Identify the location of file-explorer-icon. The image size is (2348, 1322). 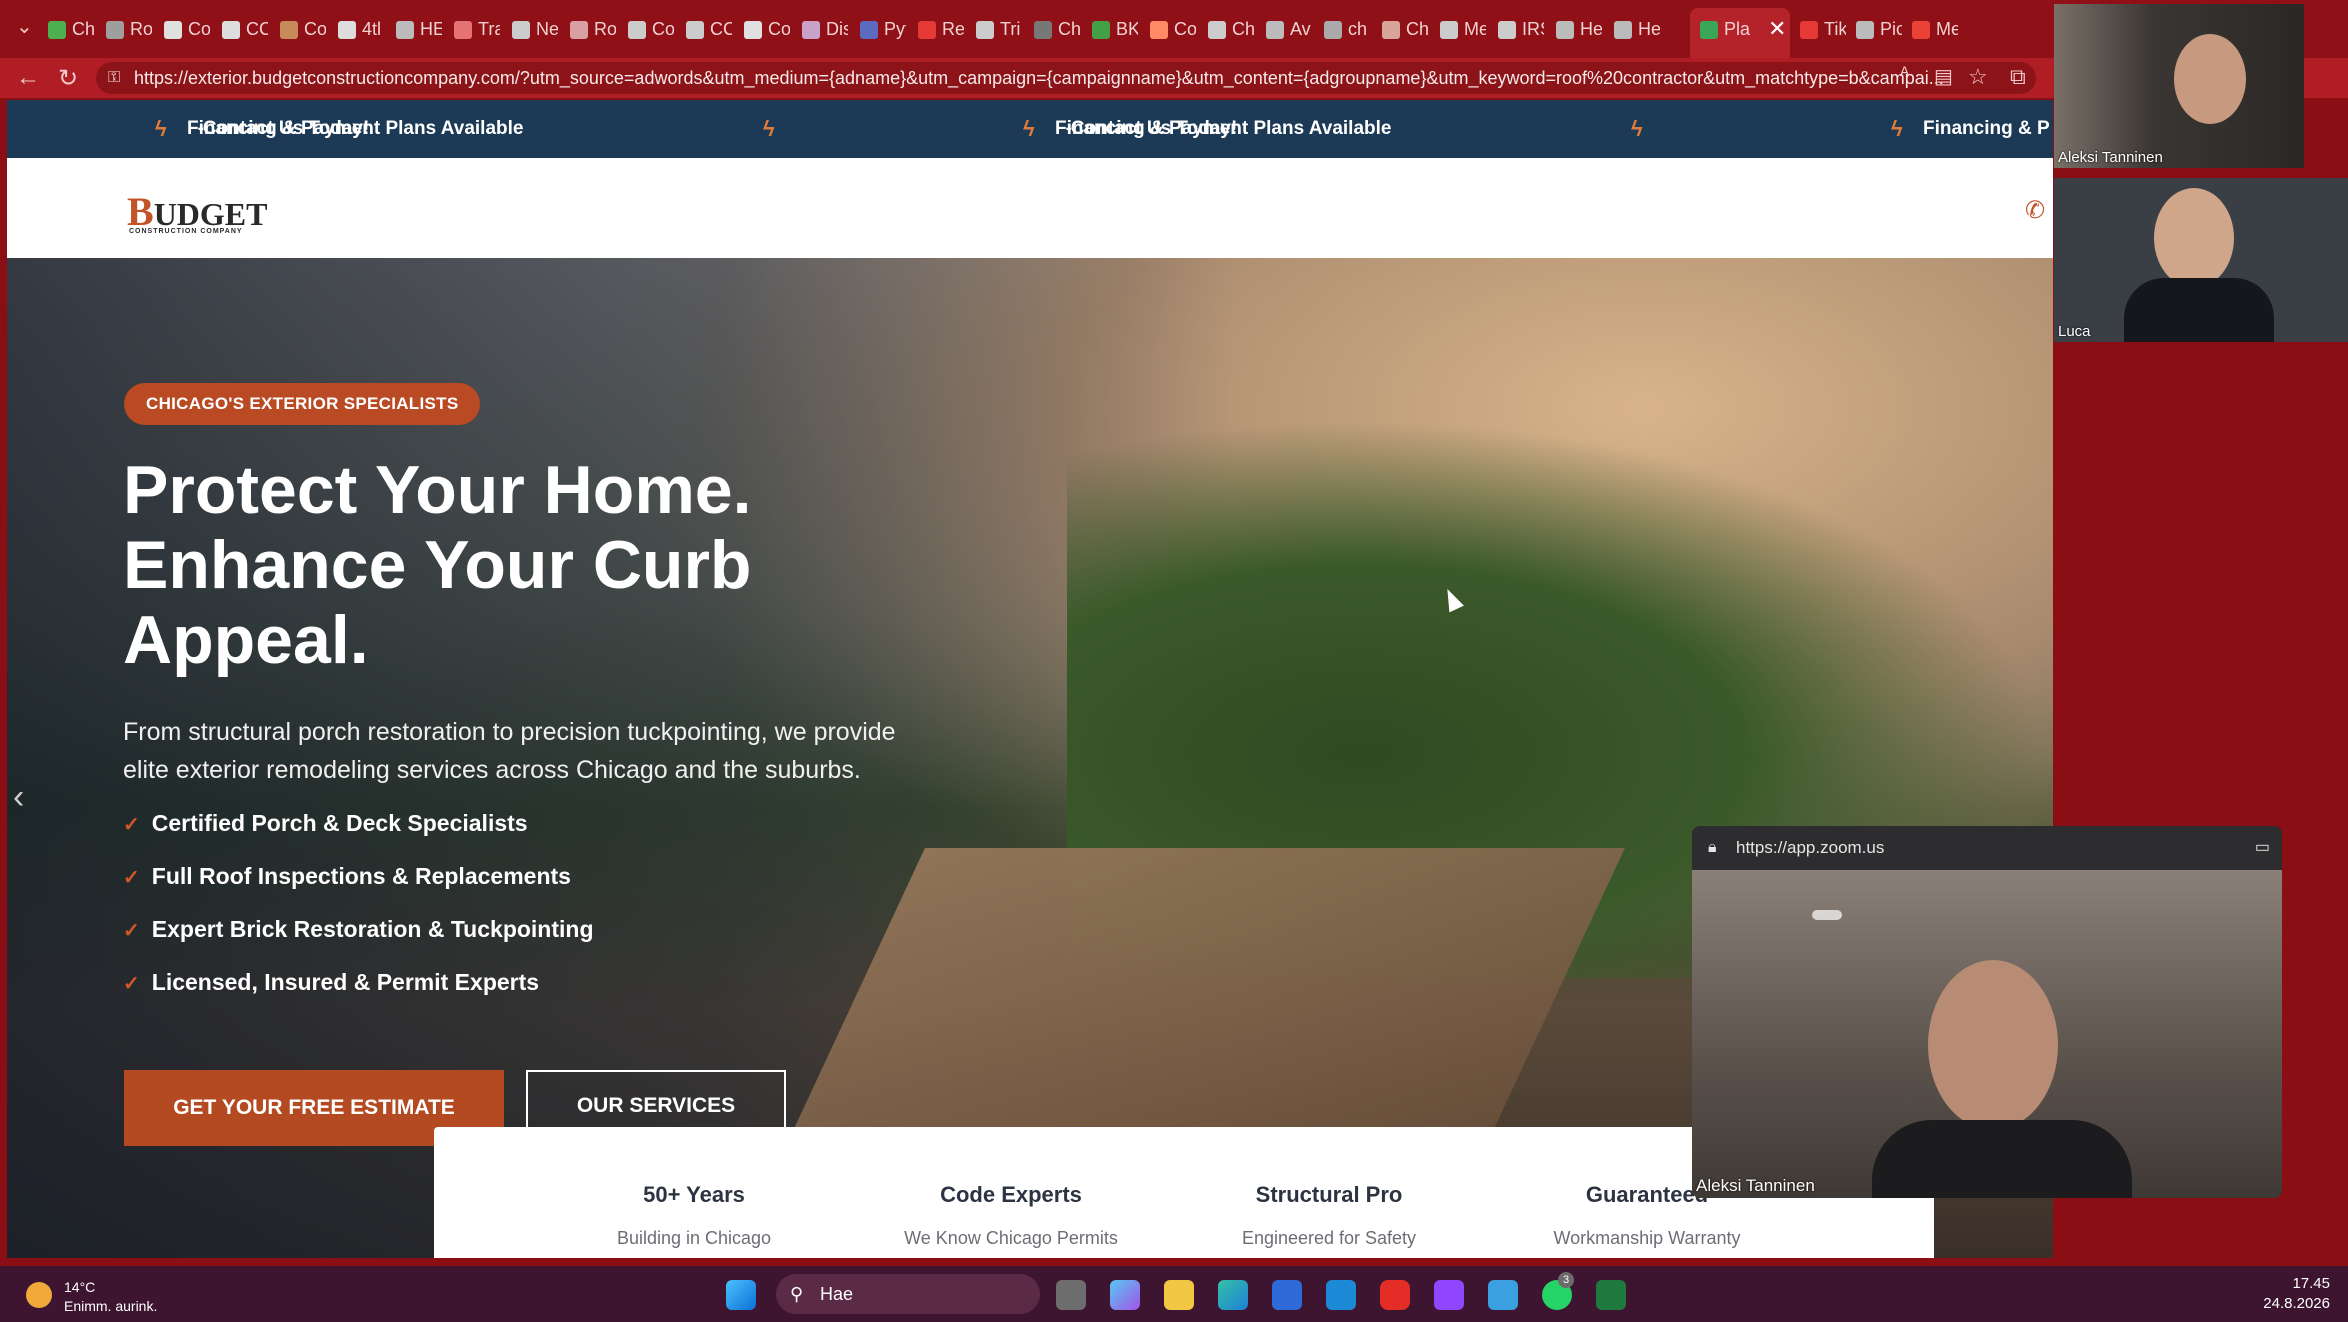
(1179, 1295).